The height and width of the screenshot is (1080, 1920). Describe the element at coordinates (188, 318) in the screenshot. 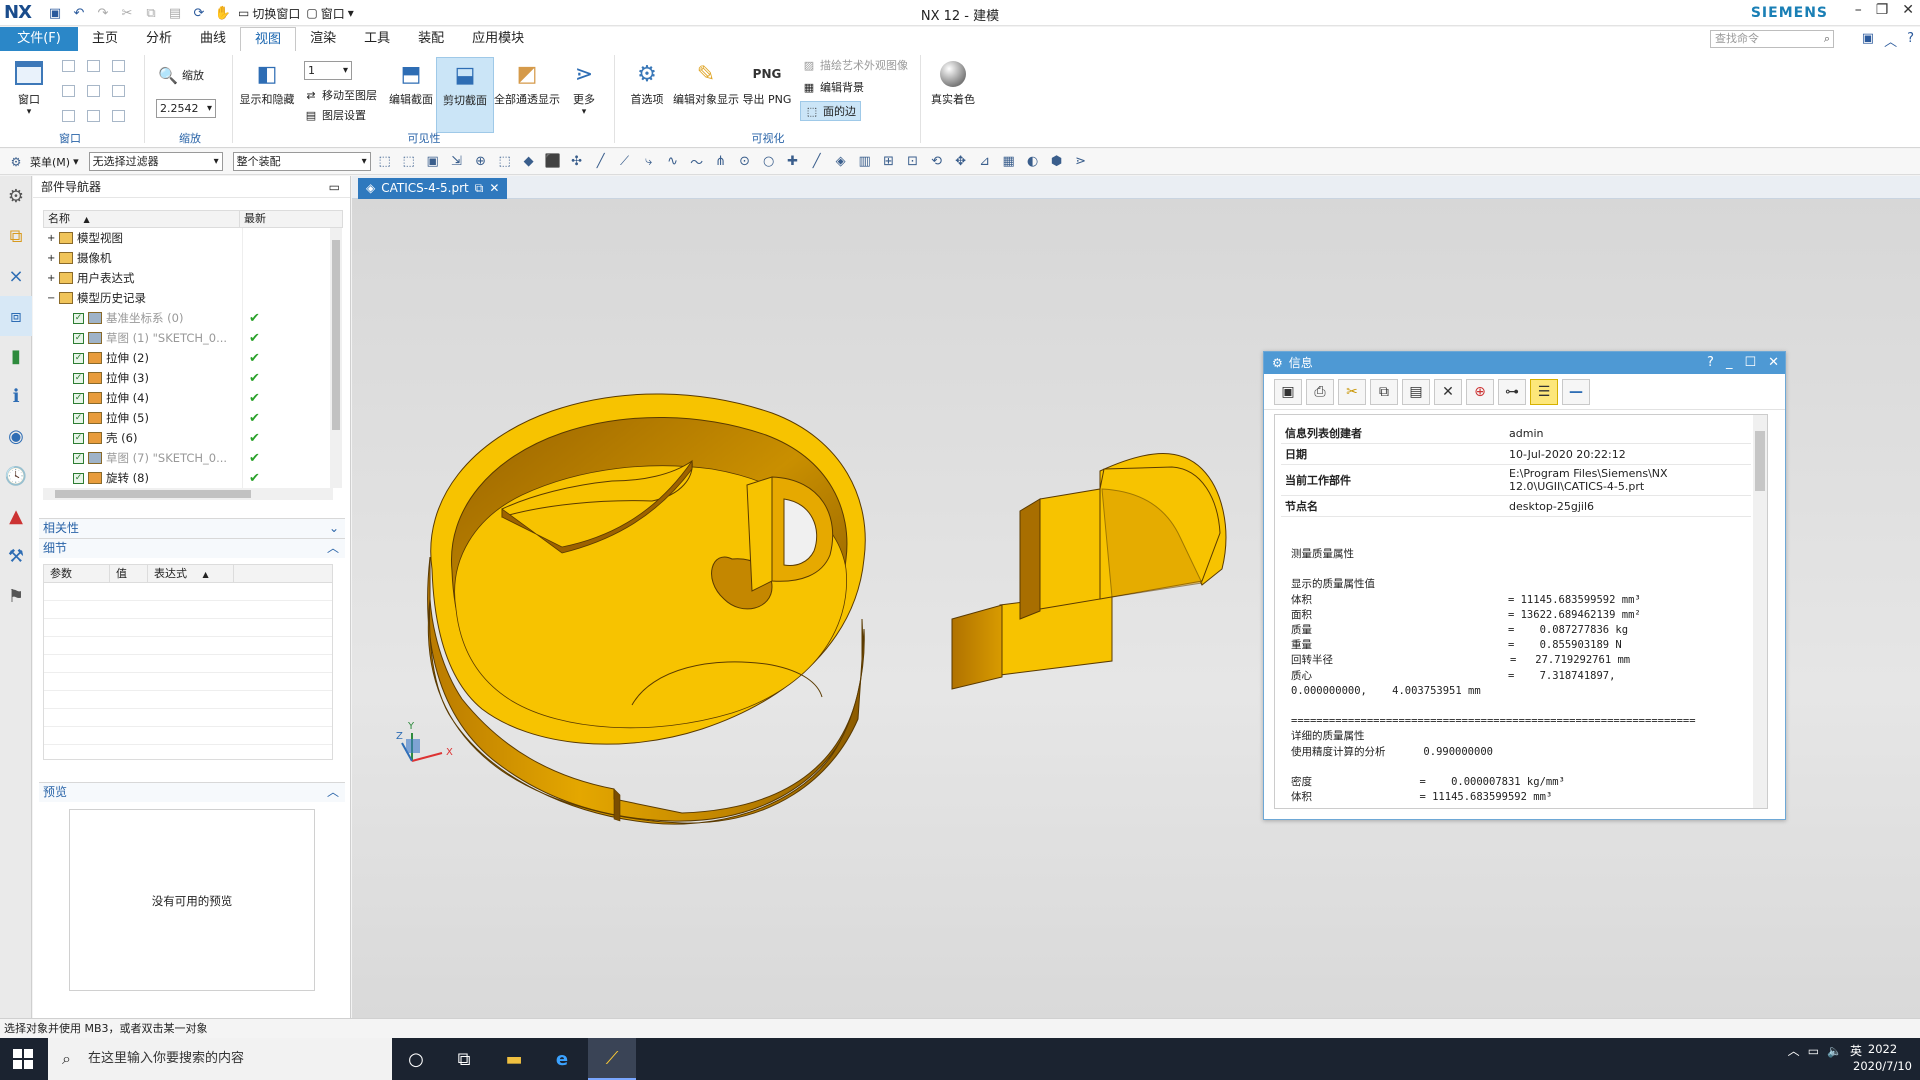

I see `tree-row: ✓ 基准坐标系 (0) ✔` at that location.